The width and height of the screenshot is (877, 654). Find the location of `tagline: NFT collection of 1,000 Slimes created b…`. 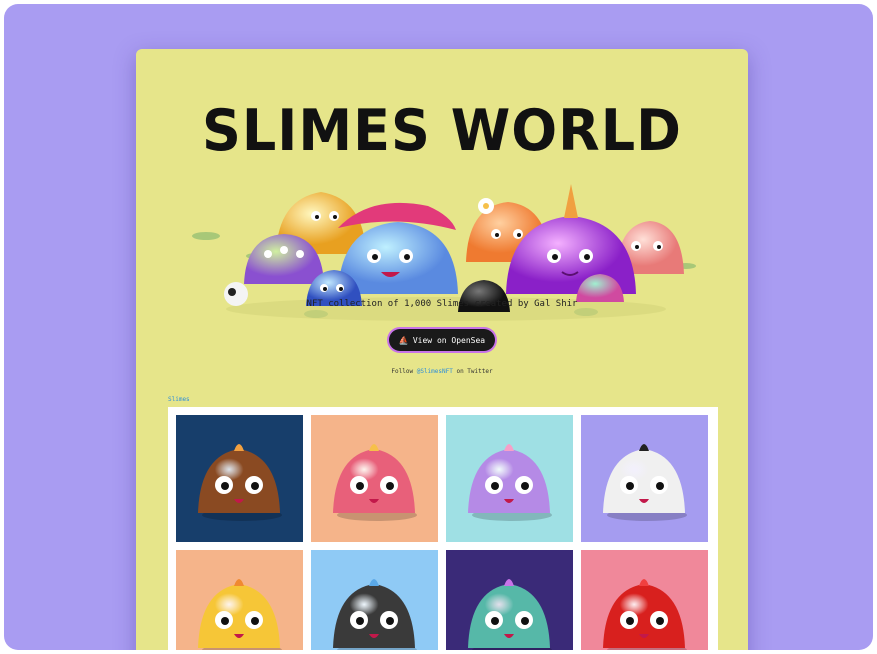

tagline: NFT collection of 1,000 Slimes created b… is located at coordinates (442, 304).